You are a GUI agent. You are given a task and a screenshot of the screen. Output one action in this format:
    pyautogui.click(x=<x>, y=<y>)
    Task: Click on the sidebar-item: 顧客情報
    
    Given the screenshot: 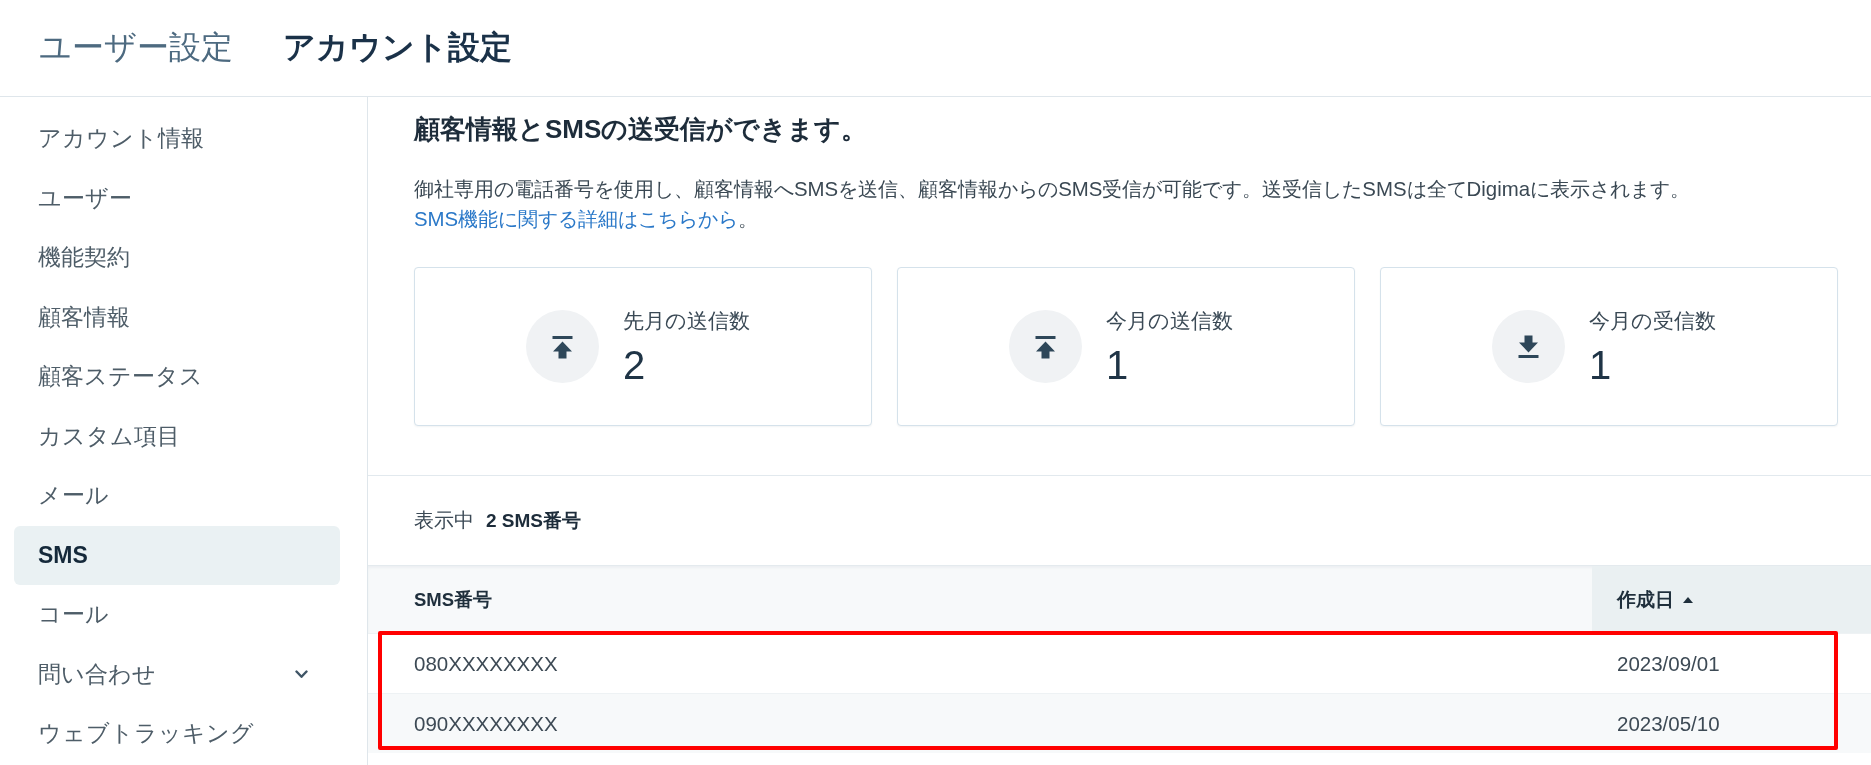 What is the action you would take?
    pyautogui.click(x=177, y=317)
    